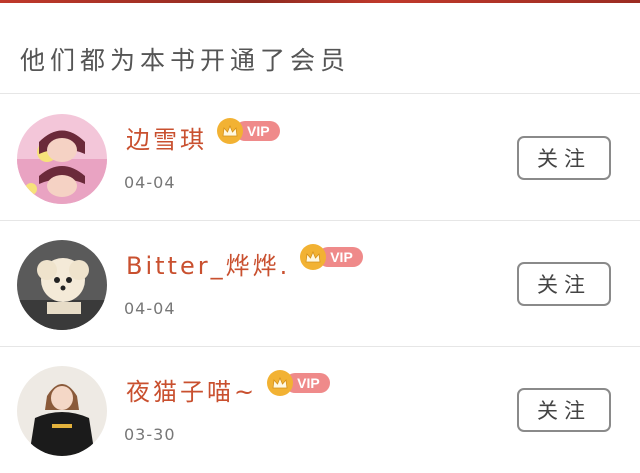 The height and width of the screenshot is (473, 640). What do you see at coordinates (166, 137) in the screenshot?
I see `member-name: 边雪琪` at bounding box center [166, 137].